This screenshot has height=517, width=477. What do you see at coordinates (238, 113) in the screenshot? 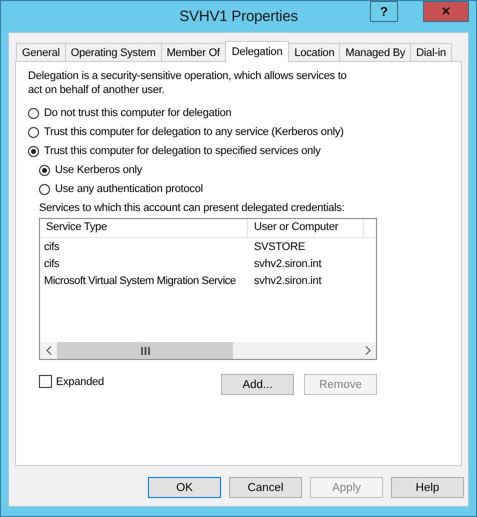
I see `radio-option: Do not trust this computer for delegation` at bounding box center [238, 113].